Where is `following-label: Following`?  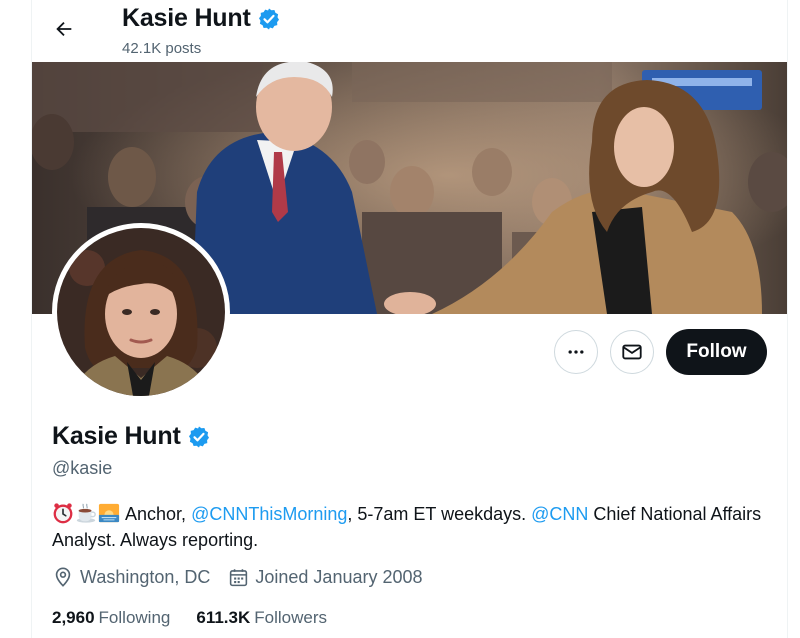 following-label: Following is located at coordinates (134, 617).